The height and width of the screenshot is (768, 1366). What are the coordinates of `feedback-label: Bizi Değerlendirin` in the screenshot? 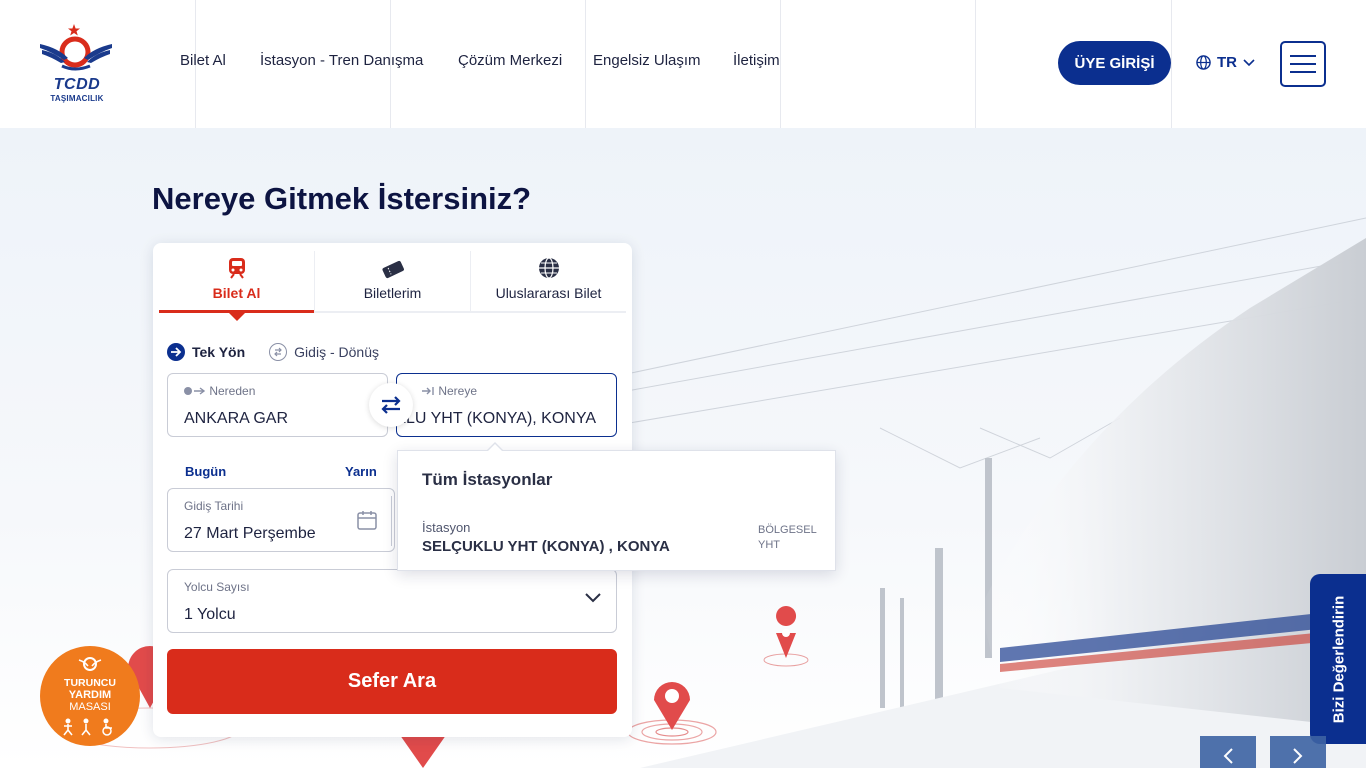 It's located at (1339, 659).